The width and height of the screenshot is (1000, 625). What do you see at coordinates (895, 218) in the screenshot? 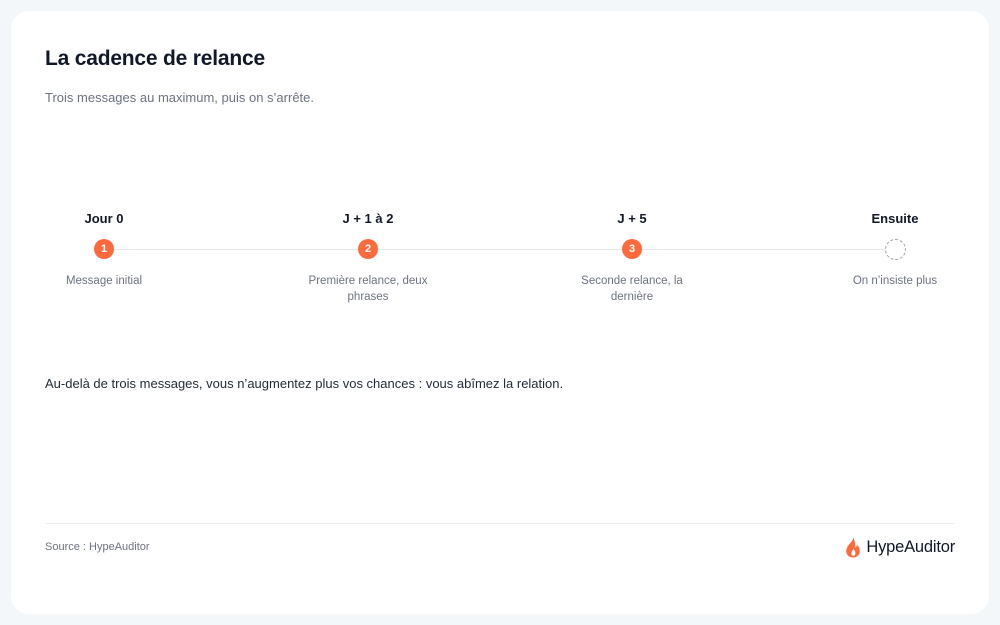
I see `step-label: Ensuite` at bounding box center [895, 218].